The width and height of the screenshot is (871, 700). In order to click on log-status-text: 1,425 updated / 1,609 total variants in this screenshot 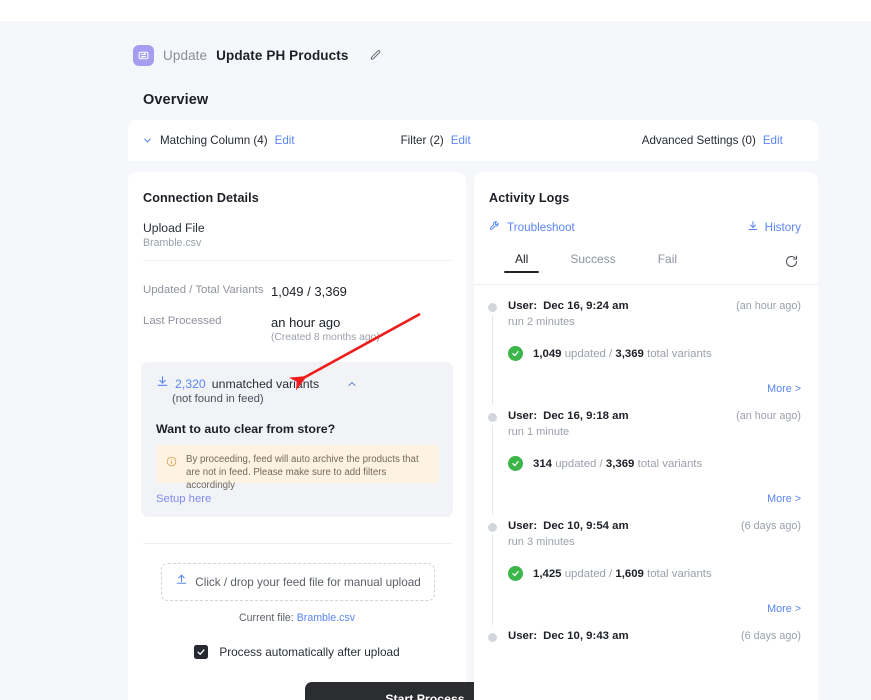, I will do `click(622, 574)`.